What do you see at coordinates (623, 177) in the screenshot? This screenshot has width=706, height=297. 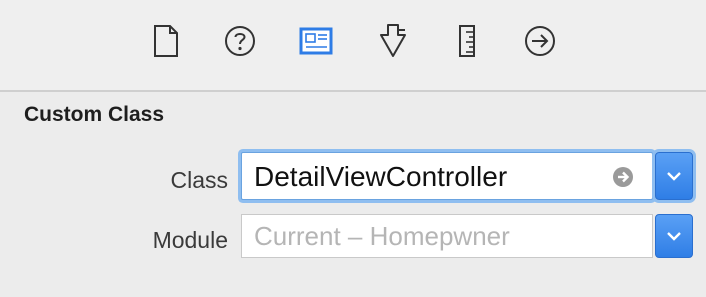 I see `go-to-class-icon` at bounding box center [623, 177].